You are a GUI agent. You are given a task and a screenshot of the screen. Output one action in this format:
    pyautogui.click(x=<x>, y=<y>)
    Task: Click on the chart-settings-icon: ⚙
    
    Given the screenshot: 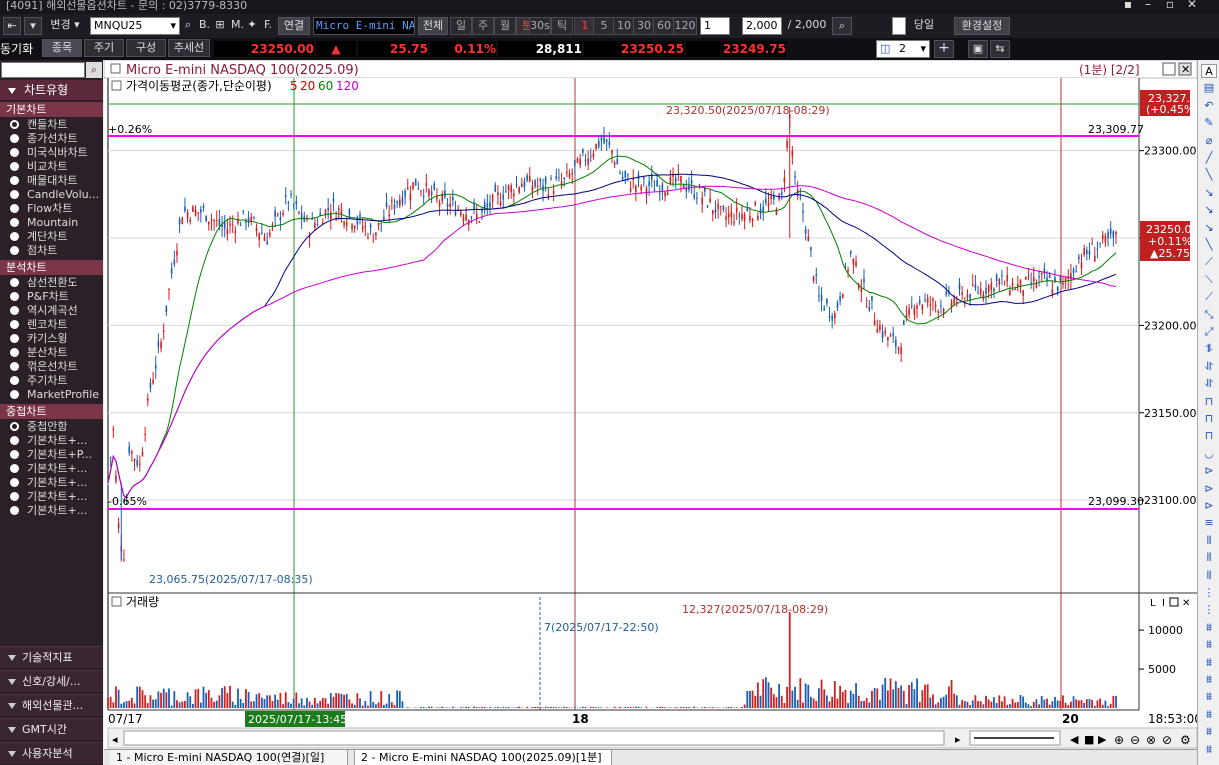 What is the action you would take?
    pyautogui.click(x=1185, y=740)
    